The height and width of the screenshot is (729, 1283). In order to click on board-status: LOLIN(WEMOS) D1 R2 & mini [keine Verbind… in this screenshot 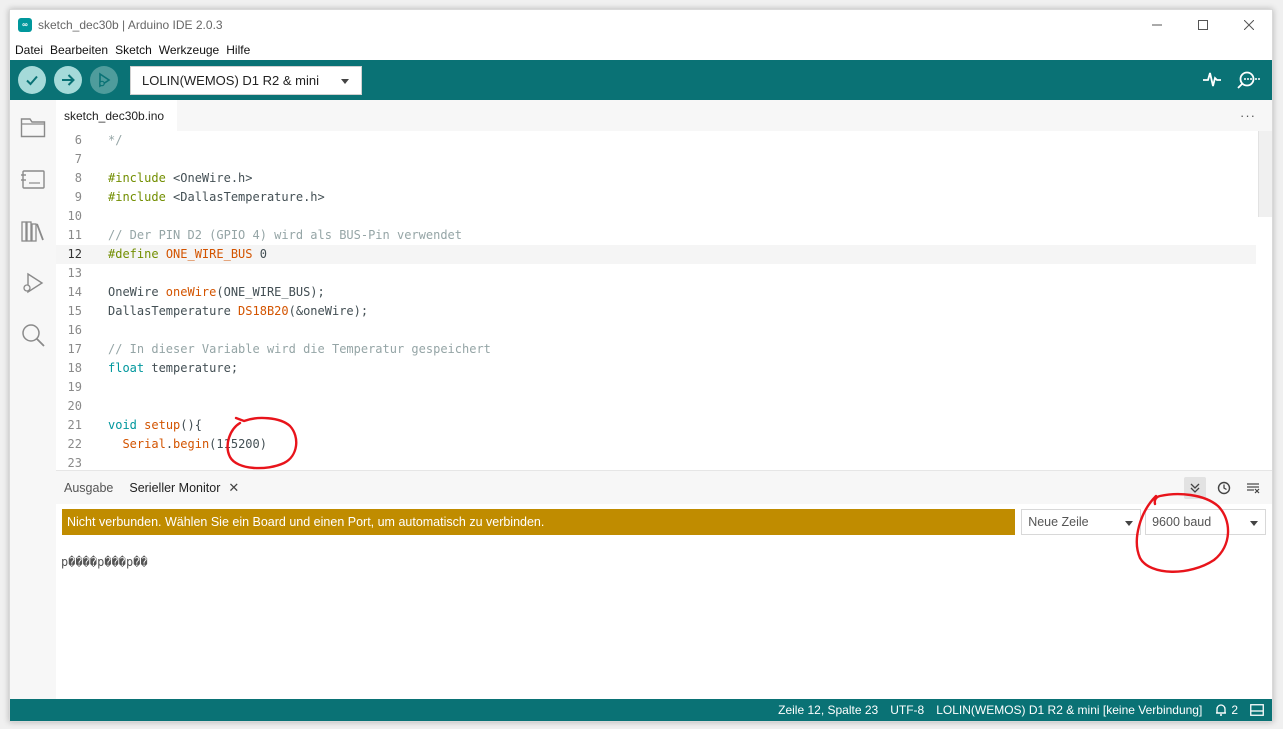, I will do `click(1069, 710)`.